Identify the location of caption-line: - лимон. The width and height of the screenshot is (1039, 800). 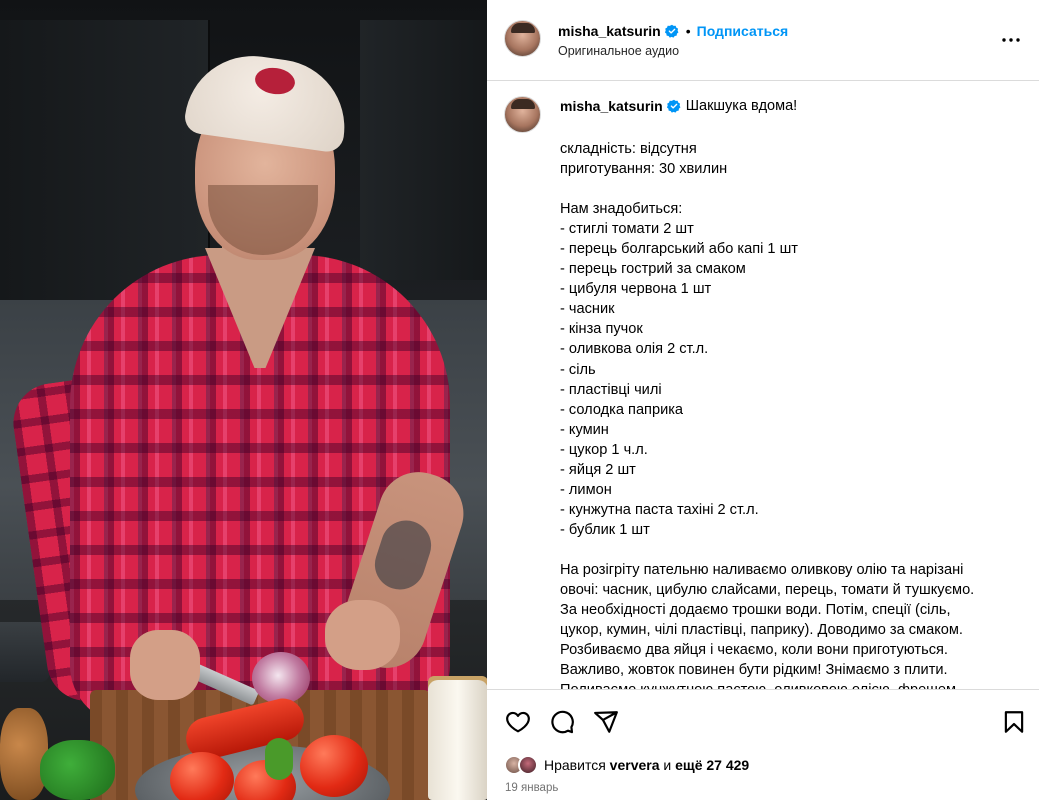
(586, 489).